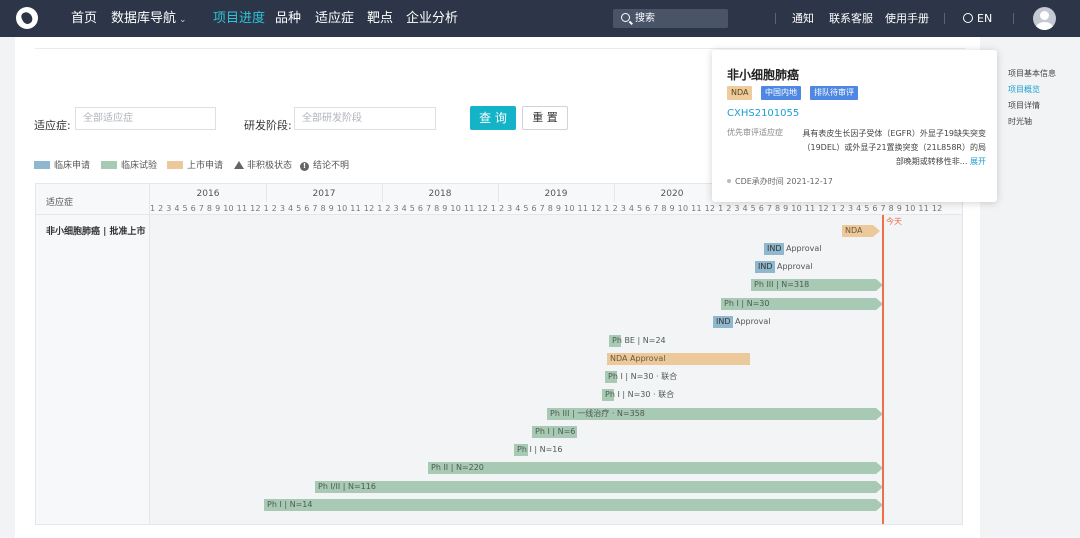 The height and width of the screenshot is (538, 1080). What do you see at coordinates (834, 93) in the screenshot?
I see `review-status-badge: 排队待审评` at bounding box center [834, 93].